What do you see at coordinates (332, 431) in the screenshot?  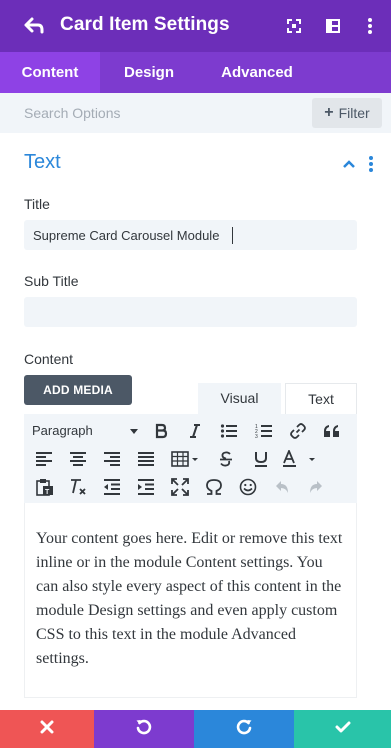 I see `blockquote-icon` at bounding box center [332, 431].